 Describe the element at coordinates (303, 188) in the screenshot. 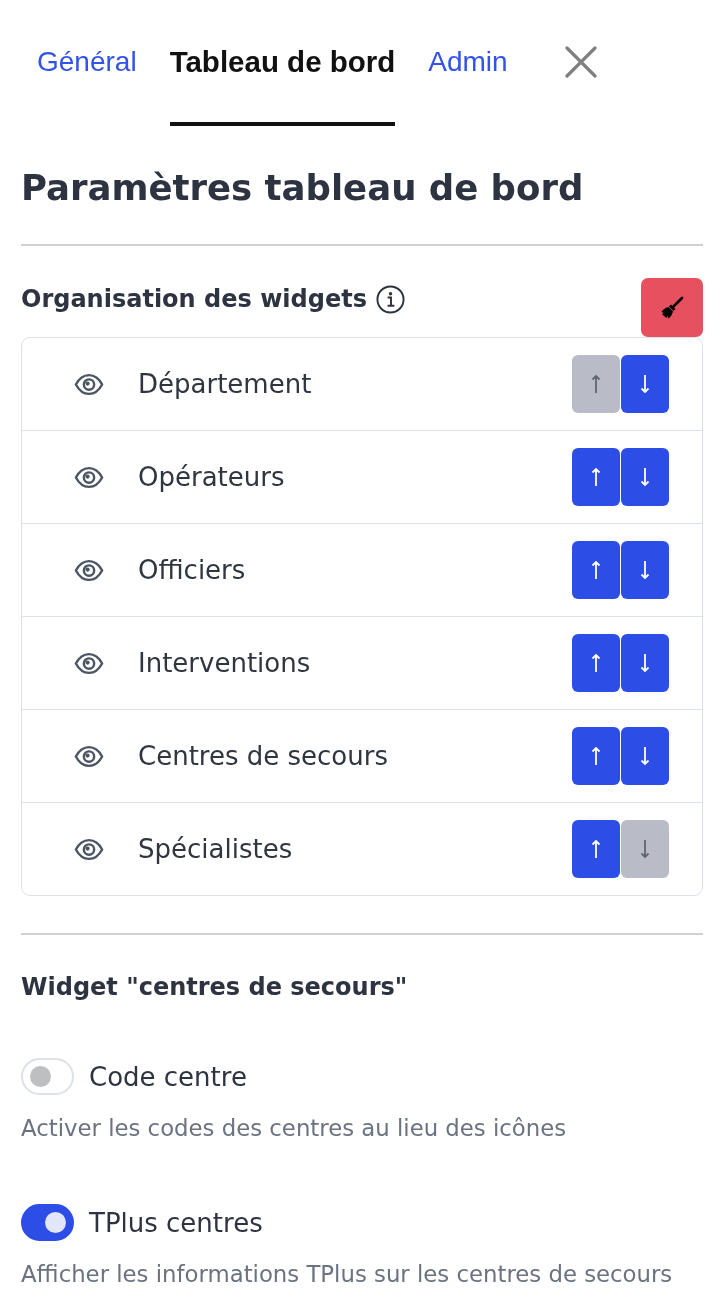

I see `page-title: Paramètres tableau de bord` at that location.